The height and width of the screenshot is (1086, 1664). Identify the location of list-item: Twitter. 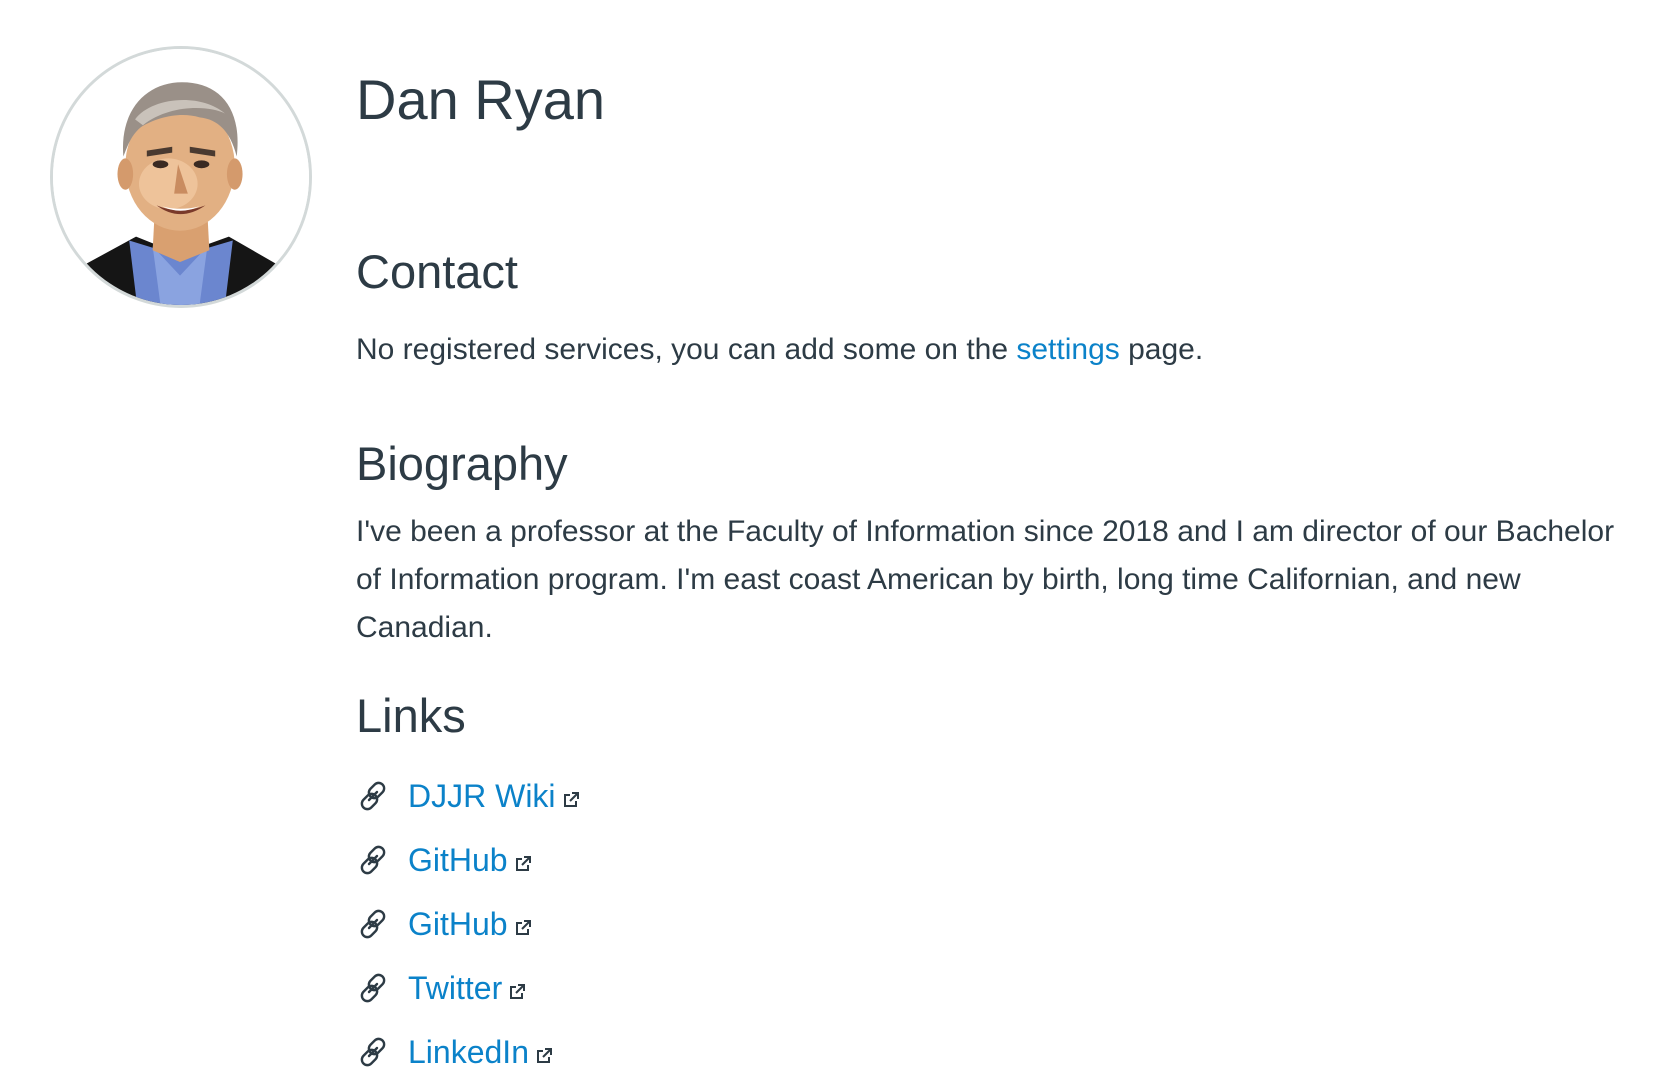
(468, 988).